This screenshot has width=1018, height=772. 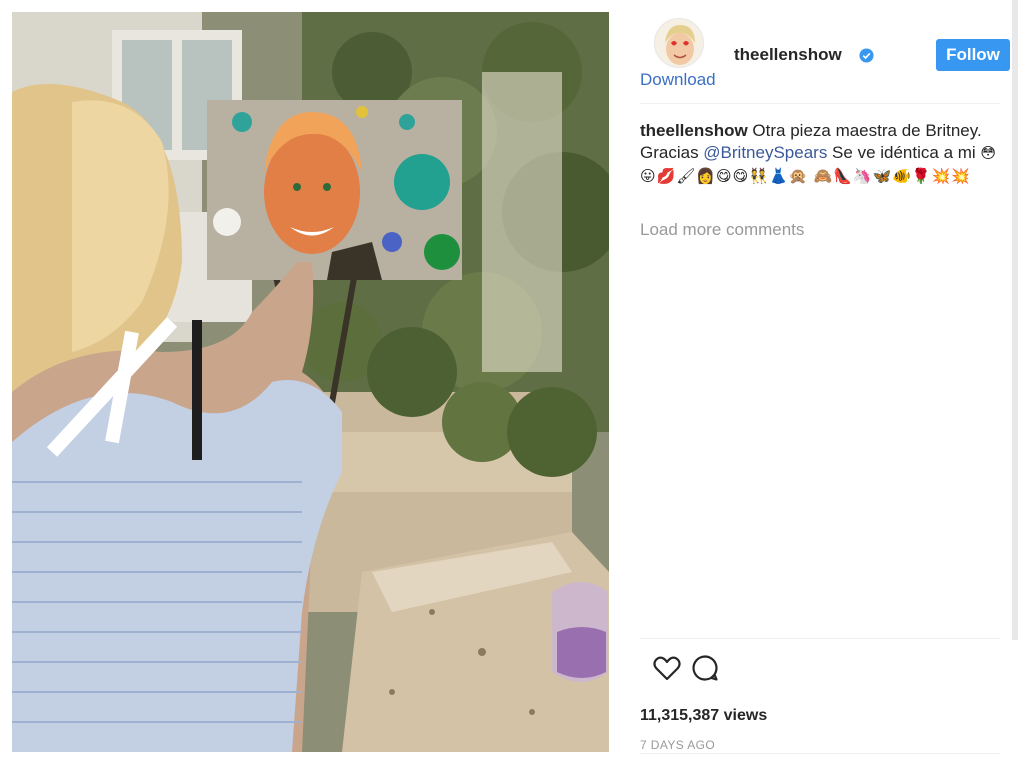 What do you see at coordinates (866, 55) in the screenshot?
I see `verified-badge-icon` at bounding box center [866, 55].